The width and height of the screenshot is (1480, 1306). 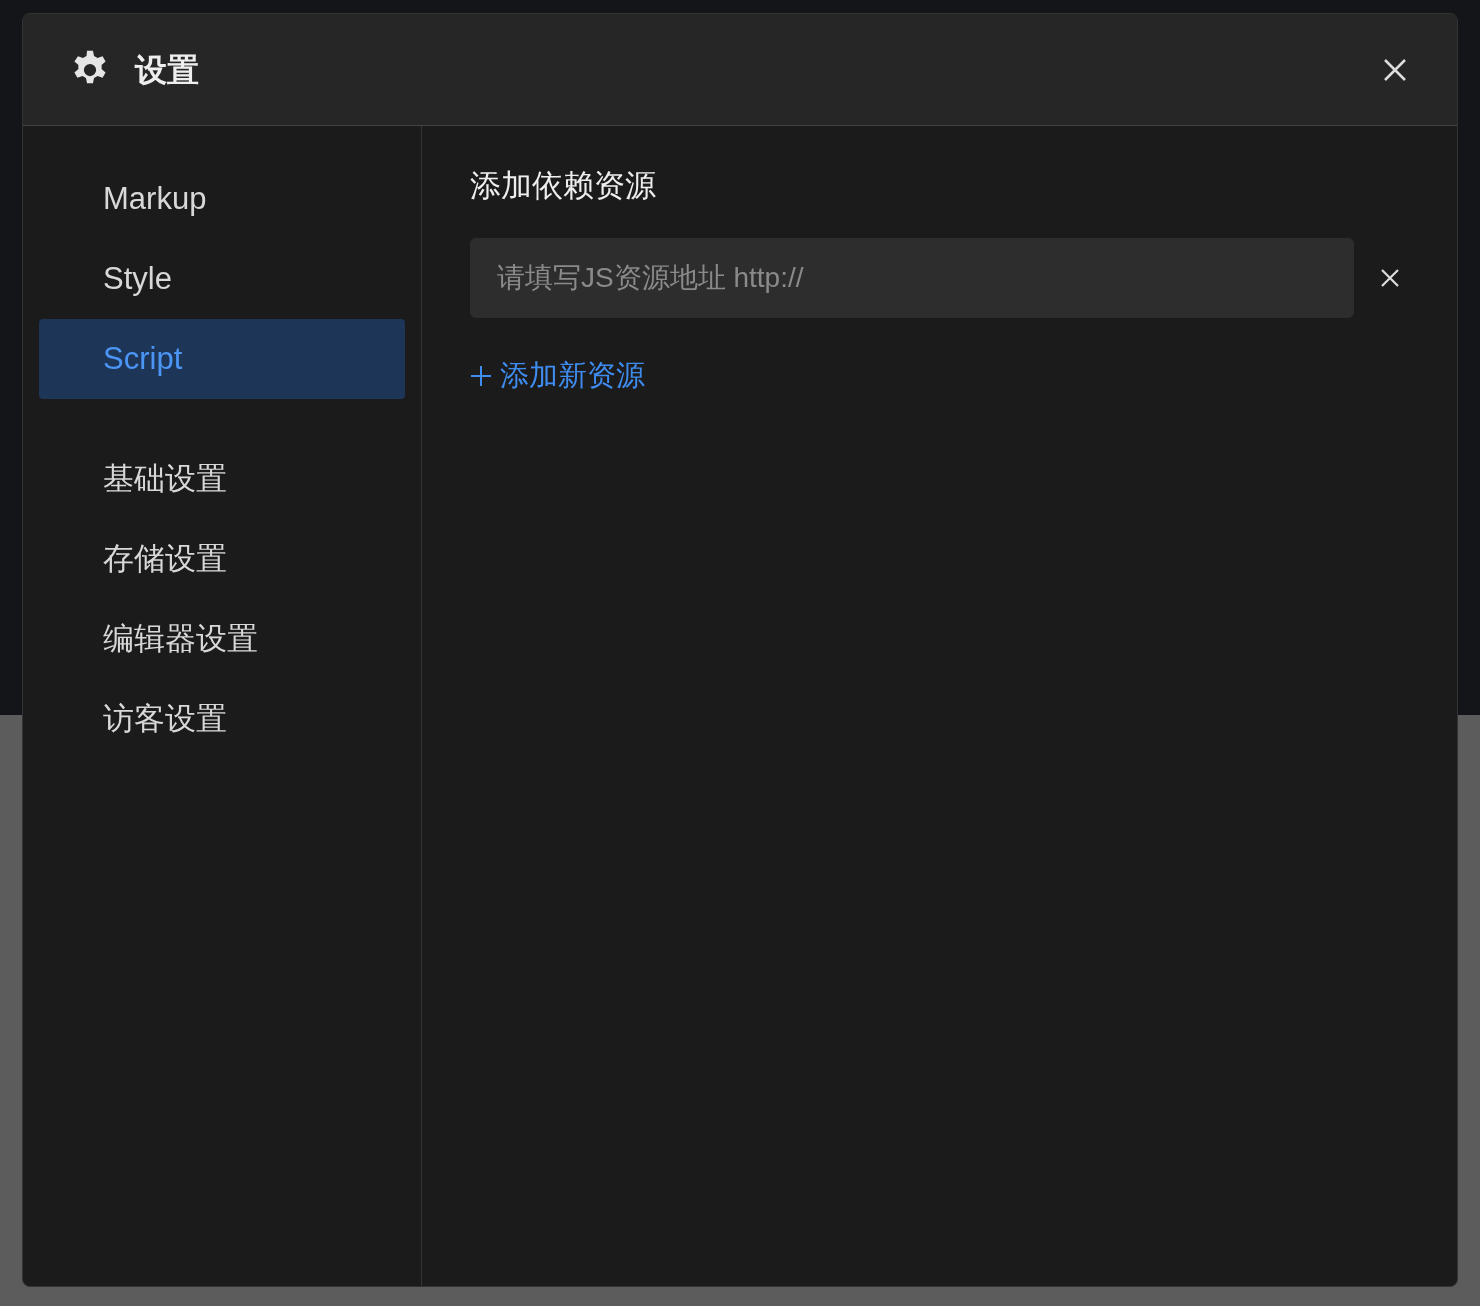 What do you see at coordinates (222, 359) in the screenshot?
I see `sidebar-item: Script` at bounding box center [222, 359].